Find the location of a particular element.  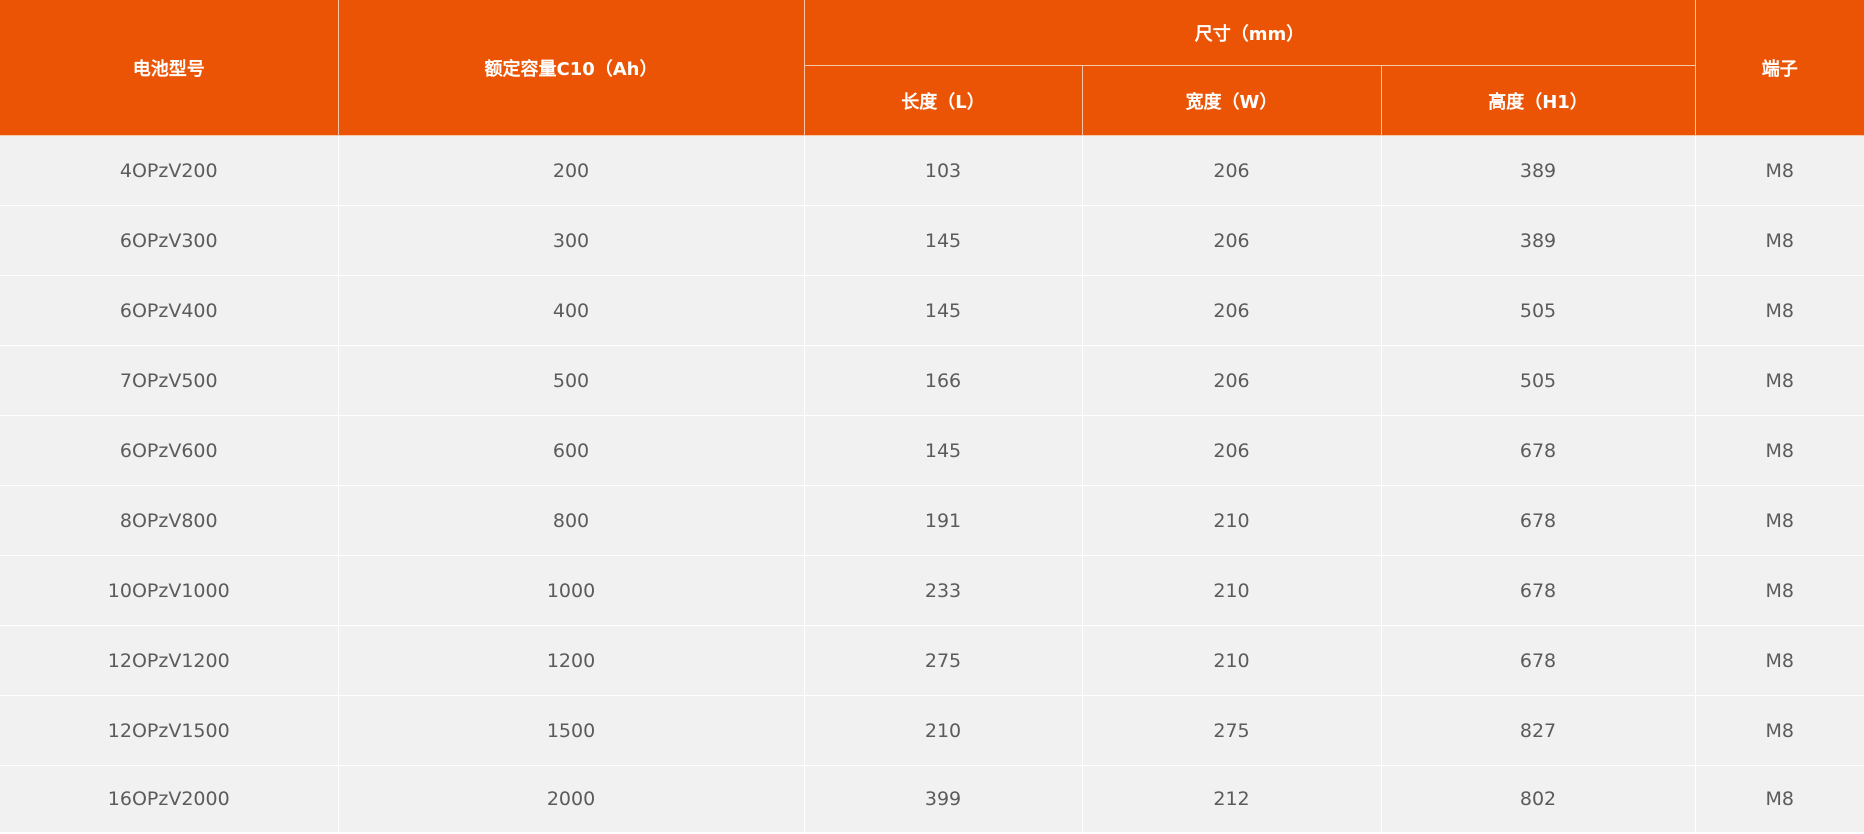

cell-capacity: 300 is located at coordinates (571, 240).